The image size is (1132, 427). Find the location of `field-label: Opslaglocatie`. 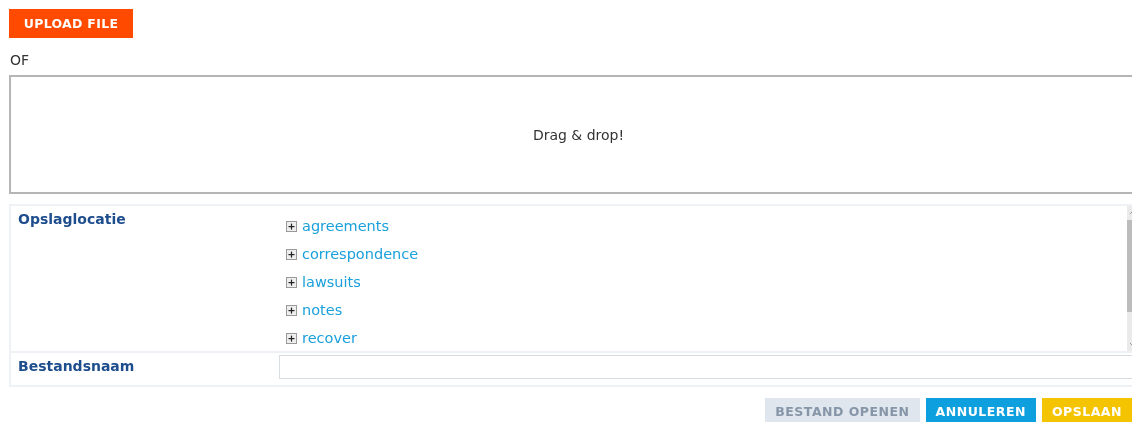

field-label: Opslaglocatie is located at coordinates (72, 219).